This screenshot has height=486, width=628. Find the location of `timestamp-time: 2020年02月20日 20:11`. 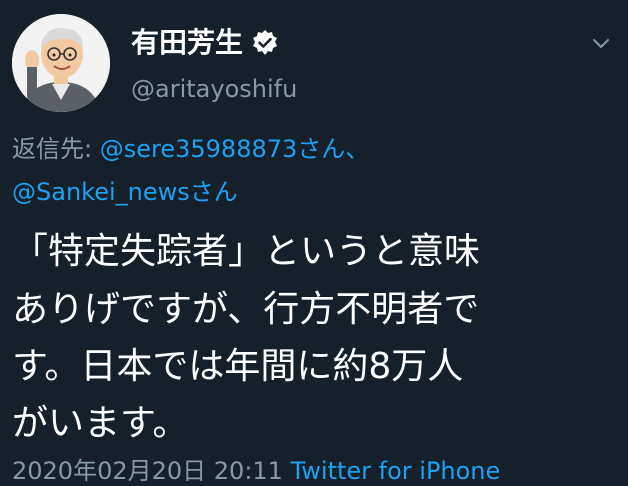

timestamp-time: 2020年02月20日 20:11 is located at coordinates (151, 471).